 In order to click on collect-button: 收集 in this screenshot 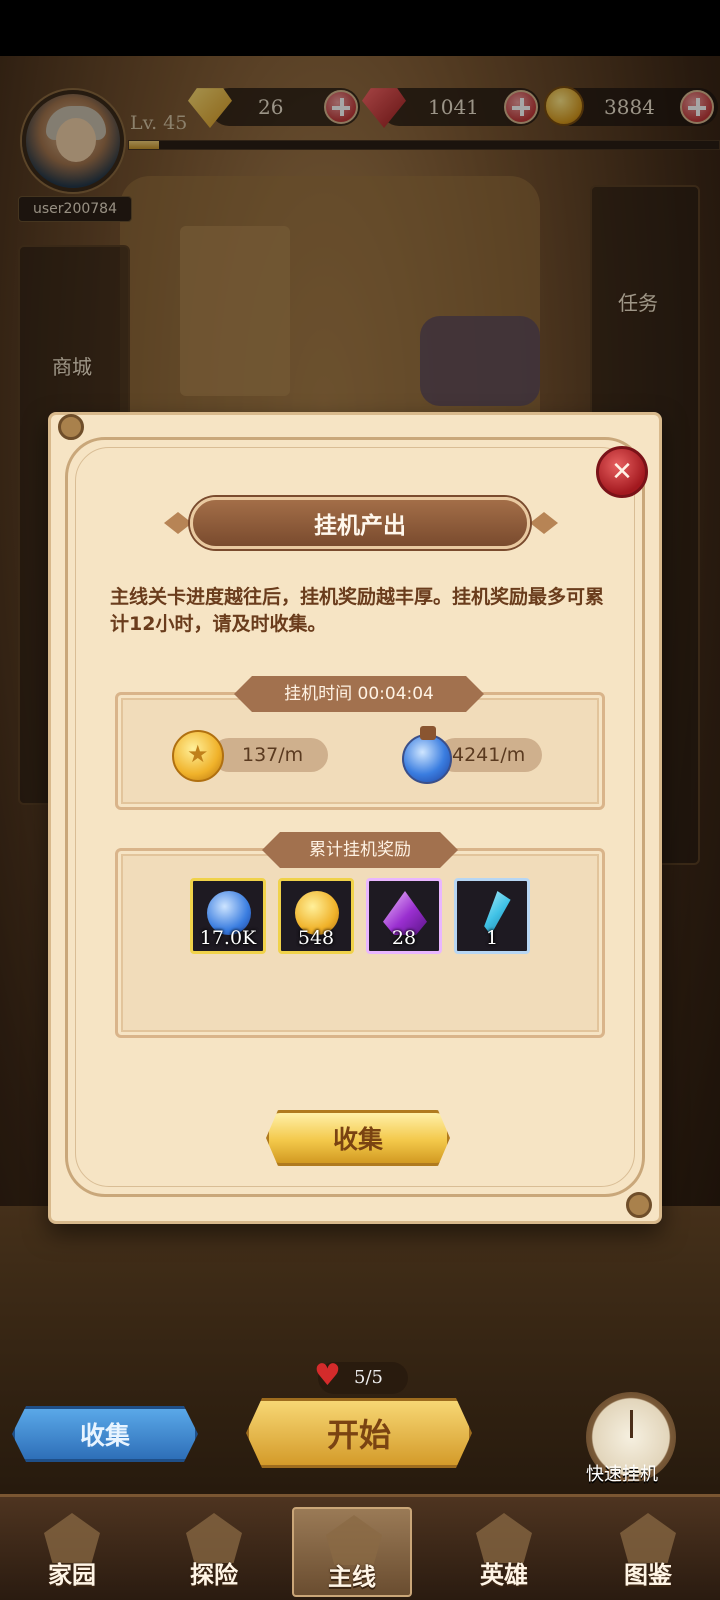, I will do `click(105, 1434)`.